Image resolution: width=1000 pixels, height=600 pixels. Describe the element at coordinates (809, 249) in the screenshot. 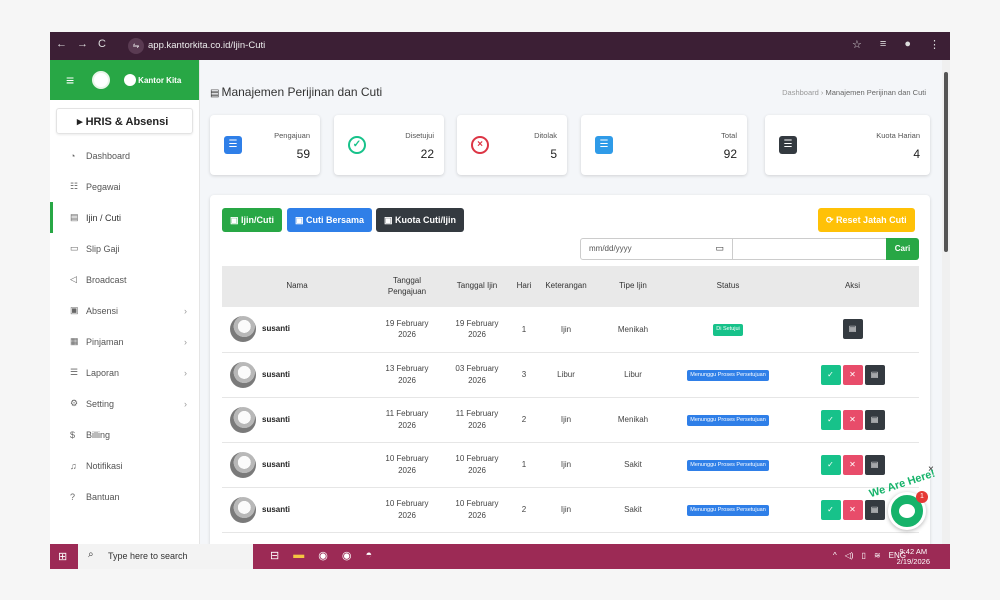

I see `search-input` at that location.